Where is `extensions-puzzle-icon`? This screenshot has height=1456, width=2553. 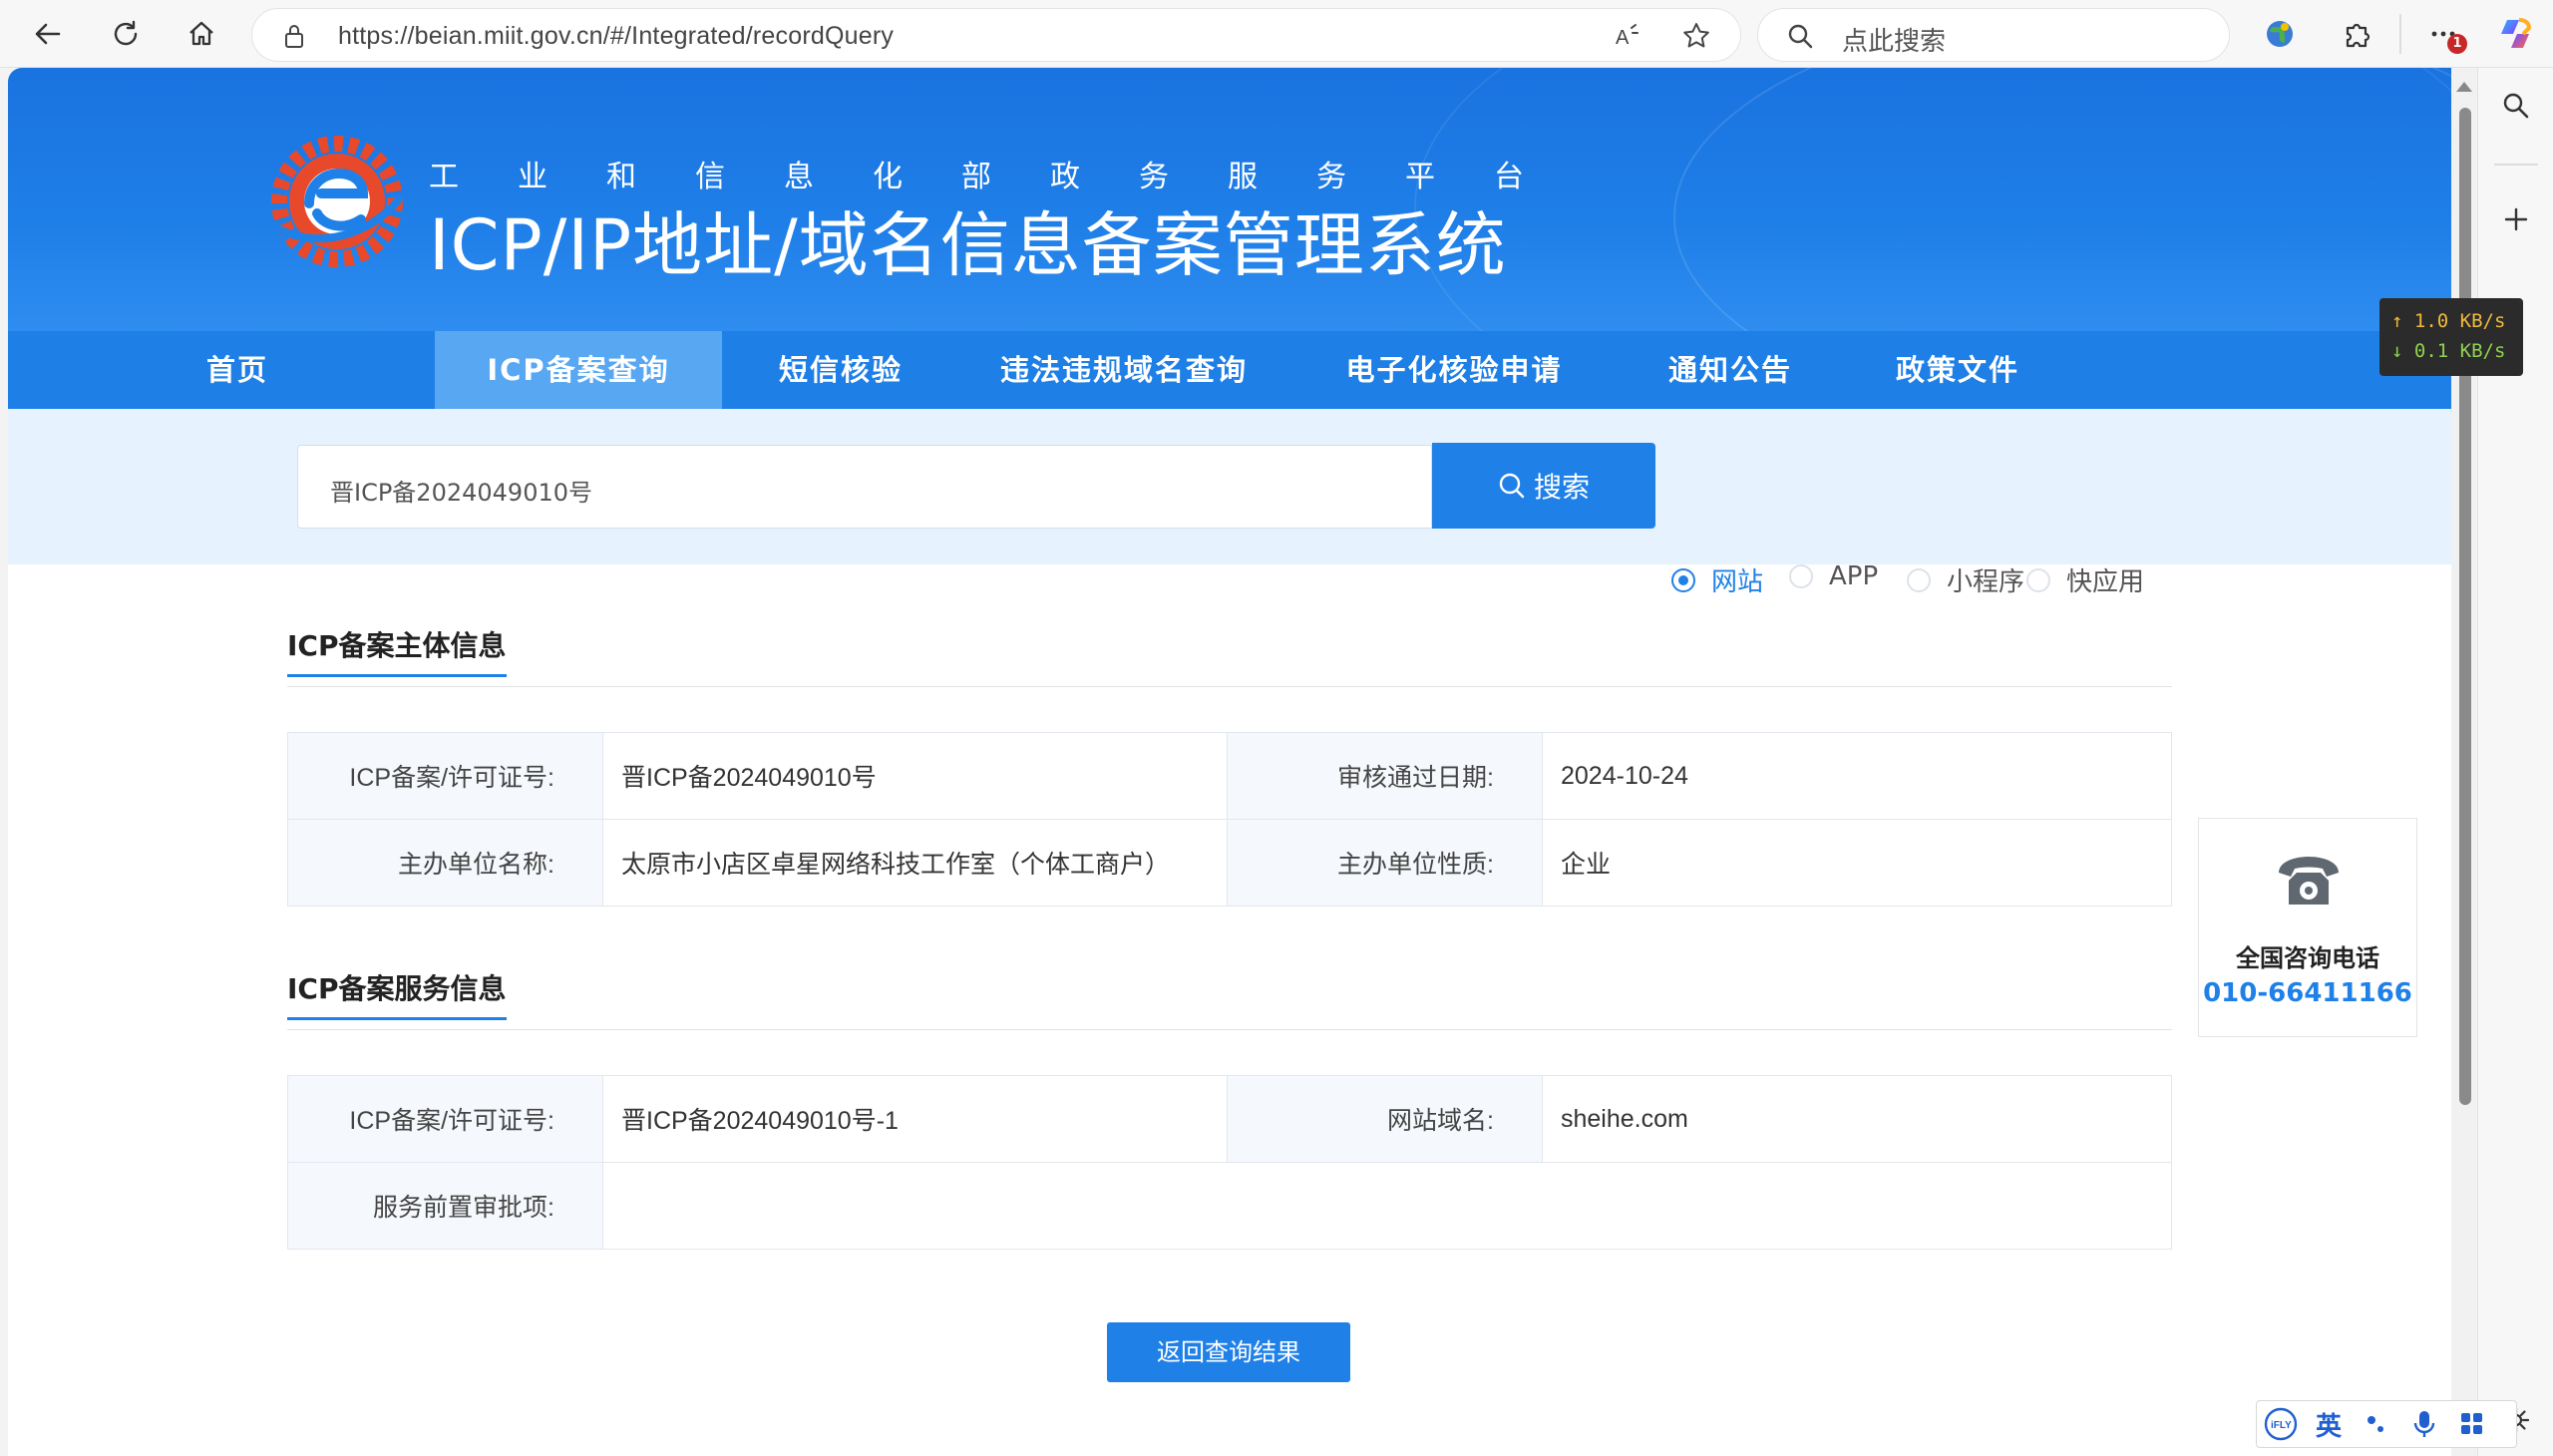
extensions-puzzle-icon is located at coordinates (2357, 34).